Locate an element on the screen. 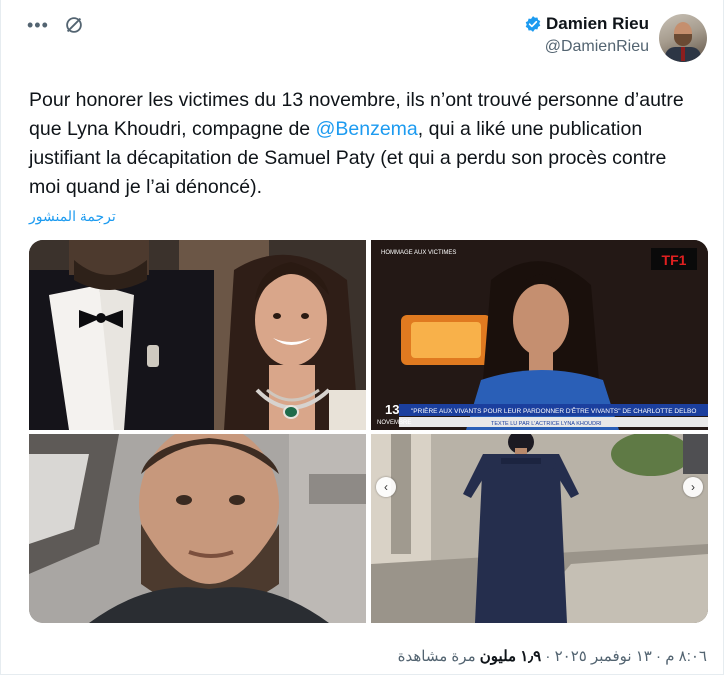 This screenshot has width=724, height=675. mention-link: @Benzema is located at coordinates (367, 129).